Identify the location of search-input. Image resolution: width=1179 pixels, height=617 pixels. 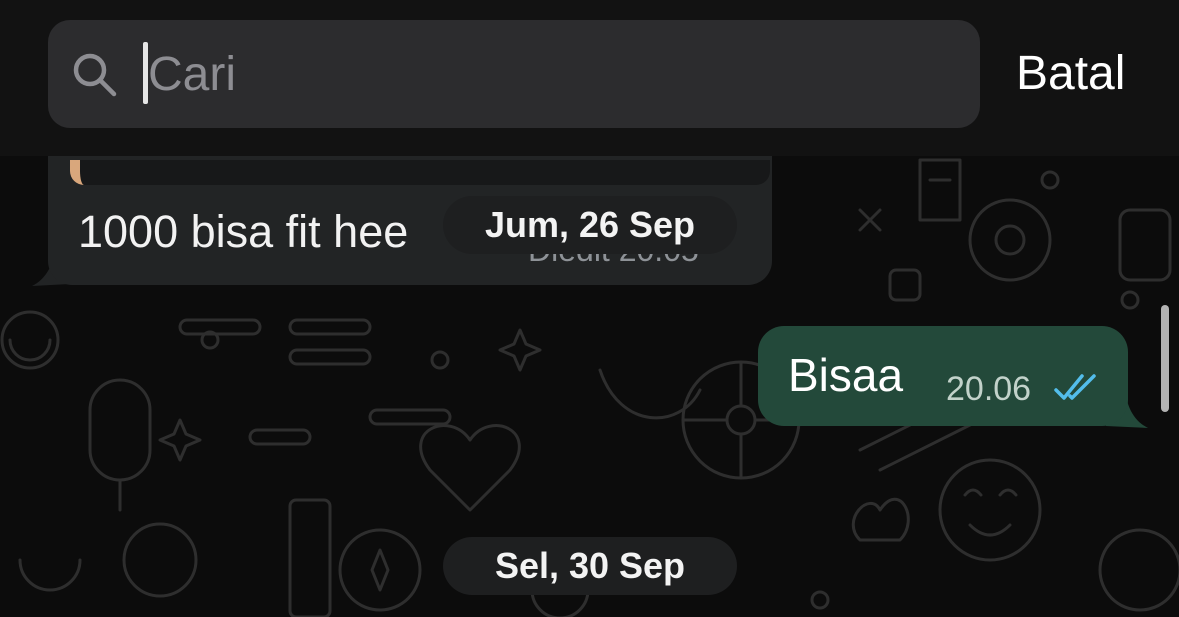
(548, 74).